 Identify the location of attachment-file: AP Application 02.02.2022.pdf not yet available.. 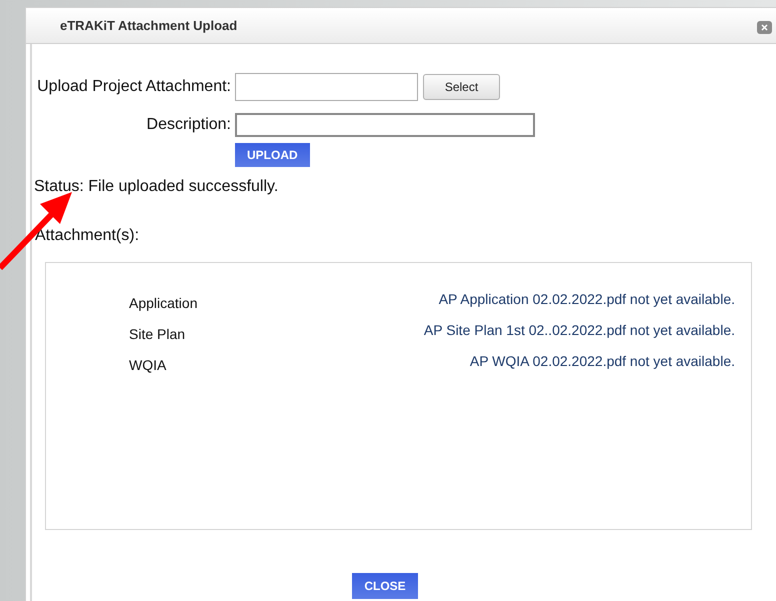
(586, 299).